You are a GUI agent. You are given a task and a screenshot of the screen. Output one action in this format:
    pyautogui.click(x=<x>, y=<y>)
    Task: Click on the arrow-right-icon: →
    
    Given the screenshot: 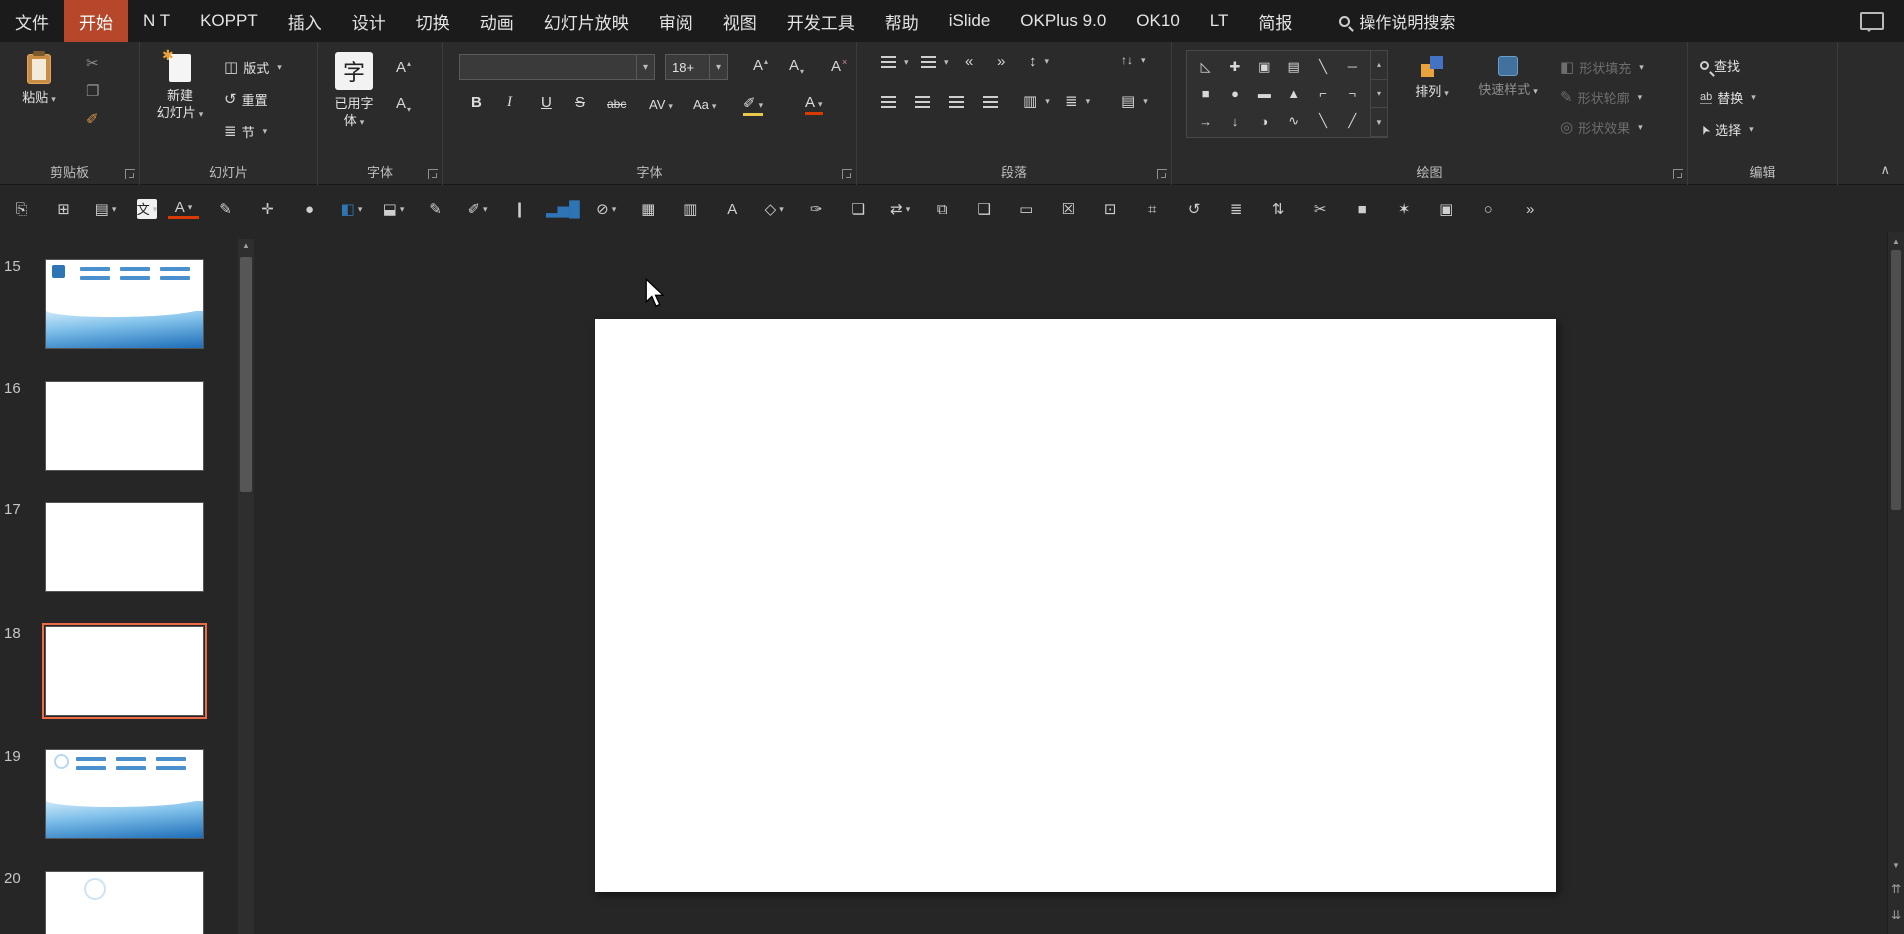 What is the action you would take?
    pyautogui.click(x=1205, y=121)
    